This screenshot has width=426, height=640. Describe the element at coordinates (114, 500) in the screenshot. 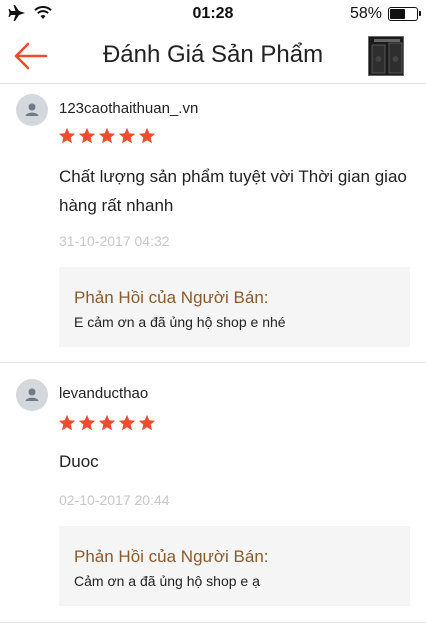

I see `review-date: 02-10-2017 20:44` at that location.